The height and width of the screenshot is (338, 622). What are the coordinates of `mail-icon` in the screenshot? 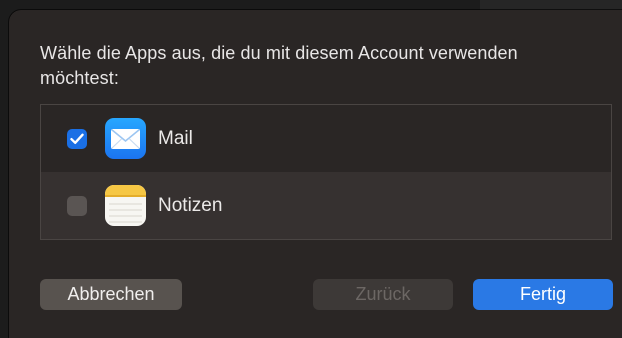 It's located at (125, 138).